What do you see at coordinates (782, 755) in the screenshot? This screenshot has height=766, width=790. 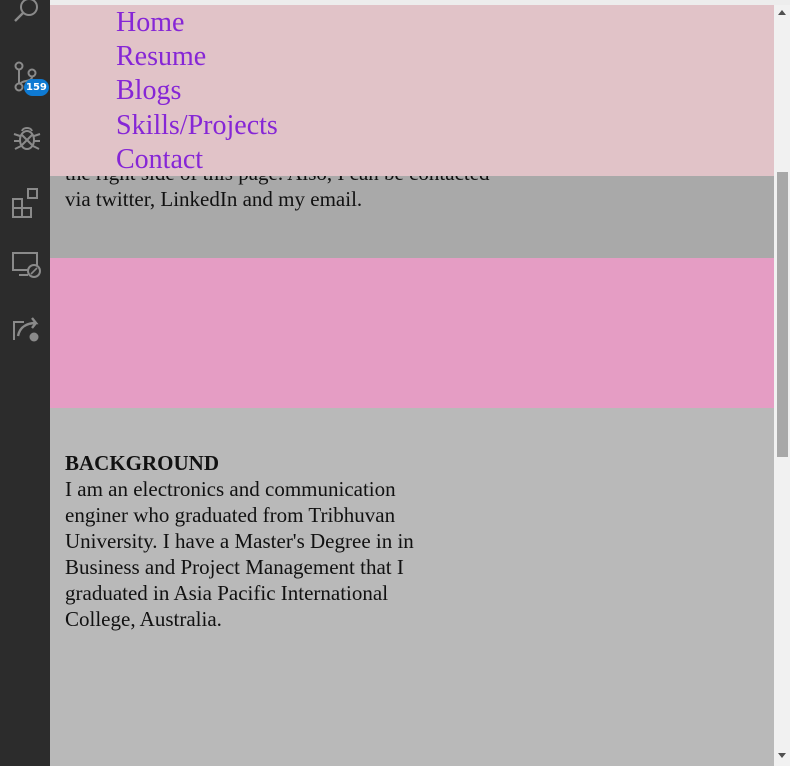 I see `scroll-down-arrow-icon` at bounding box center [782, 755].